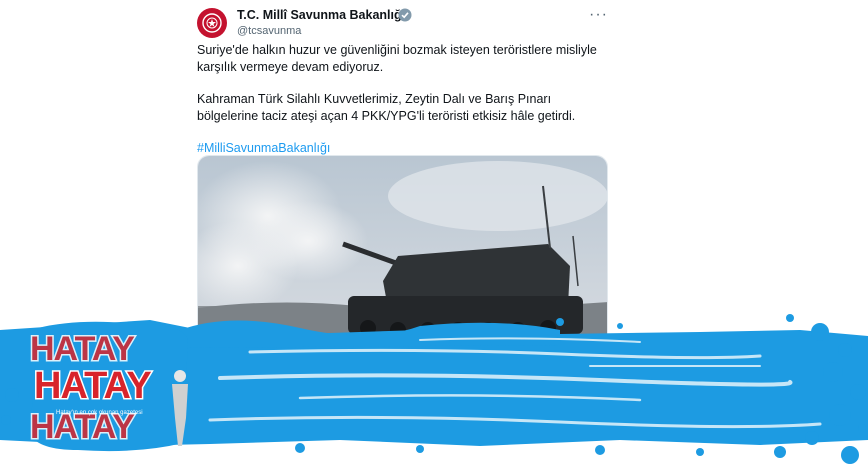  I want to click on ministry-emblem-icon, so click(212, 23).